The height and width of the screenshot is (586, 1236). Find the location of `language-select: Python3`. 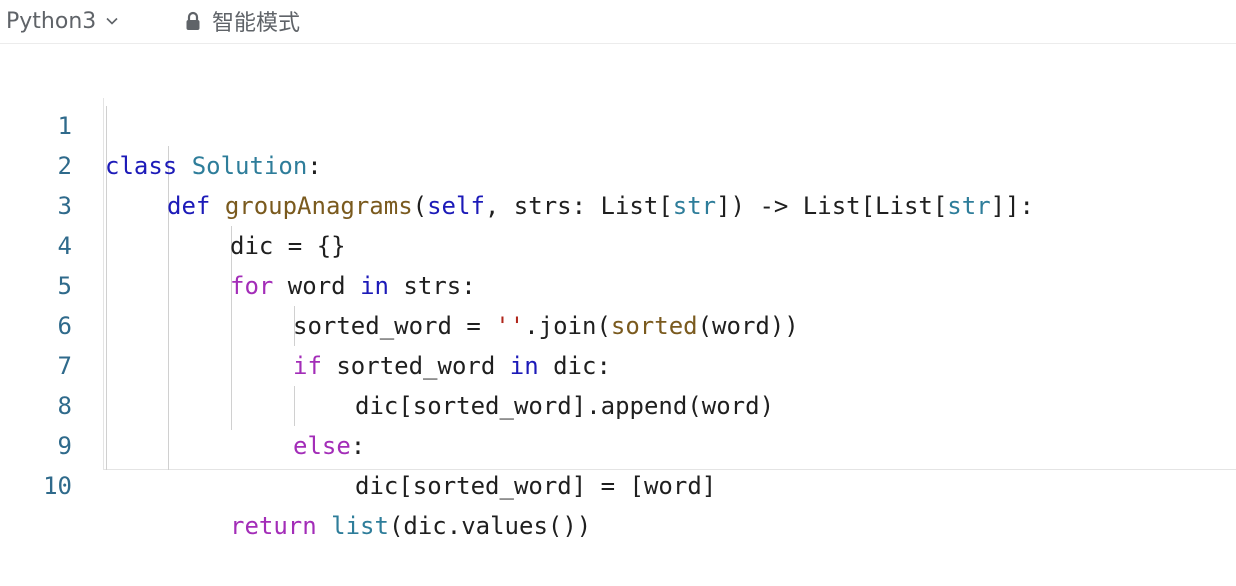

language-select: Python3 is located at coordinates (62, 21).